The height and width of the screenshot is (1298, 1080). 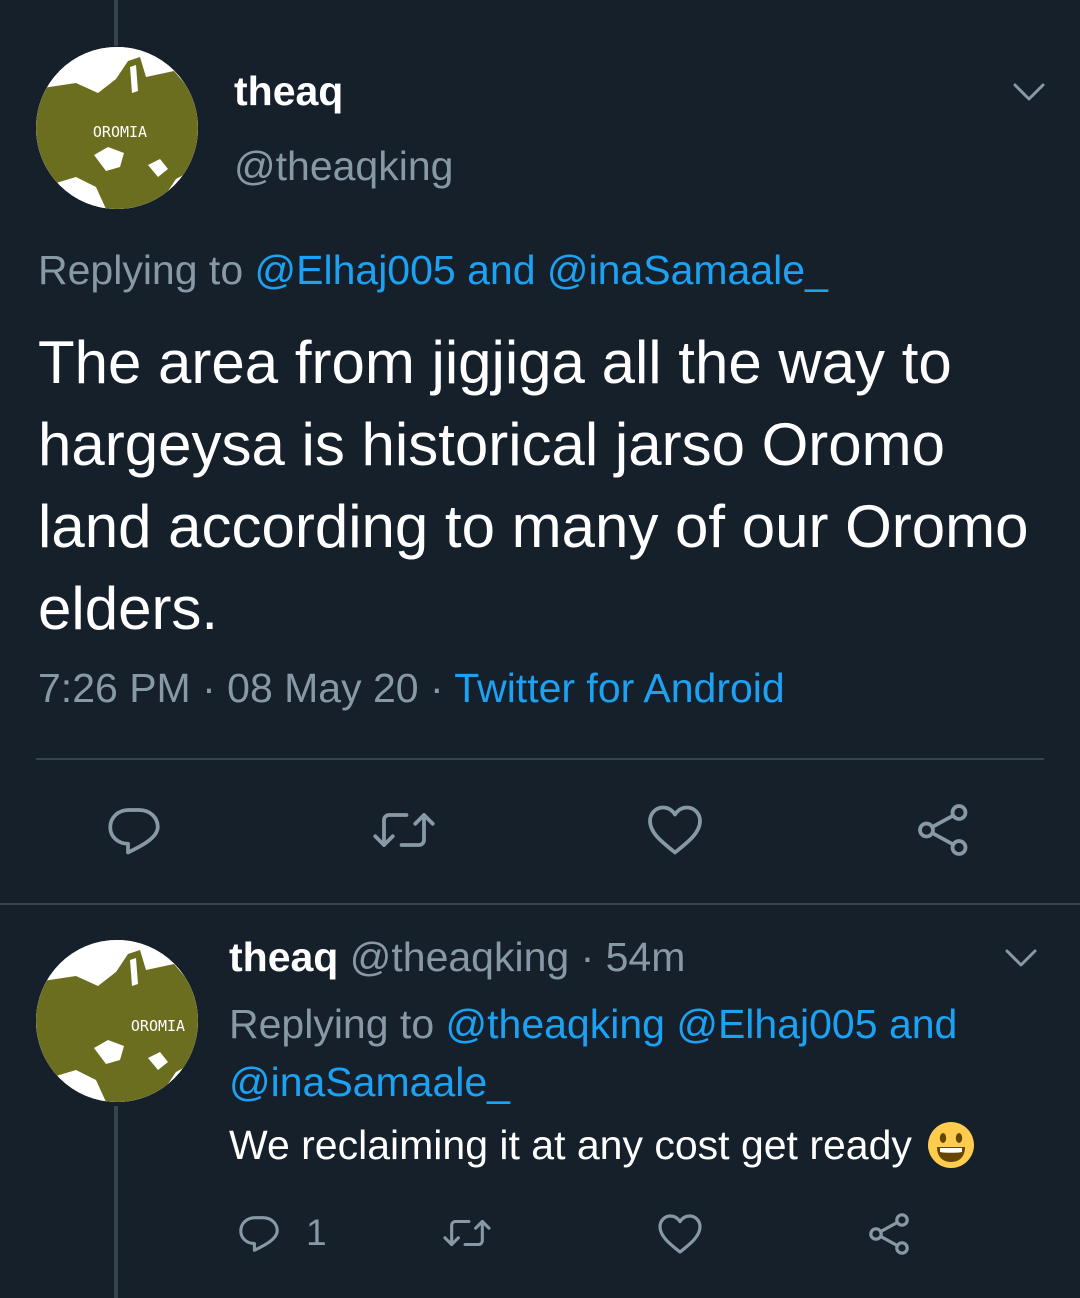 What do you see at coordinates (619, 688) in the screenshot?
I see `tweet-source-link: Twitter for Android` at bounding box center [619, 688].